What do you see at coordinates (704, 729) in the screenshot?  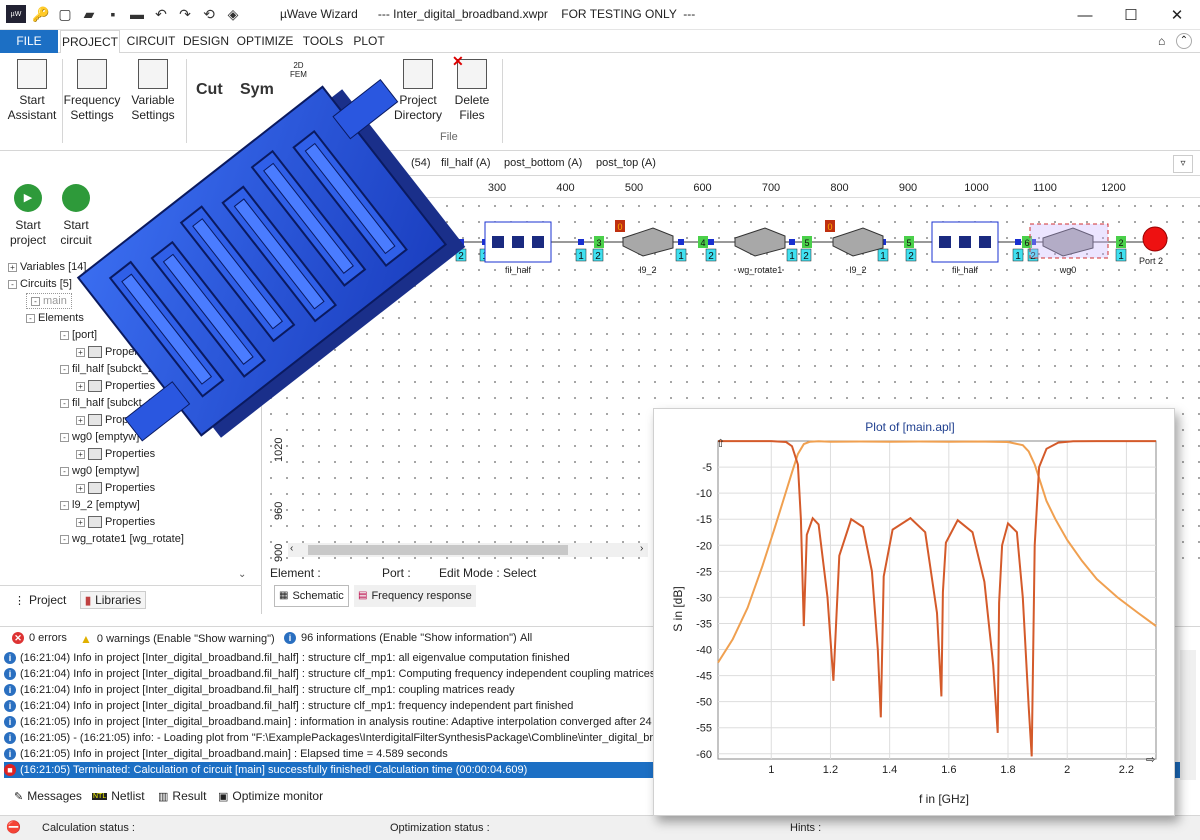 I see `y-tick-label: -55` at bounding box center [704, 729].